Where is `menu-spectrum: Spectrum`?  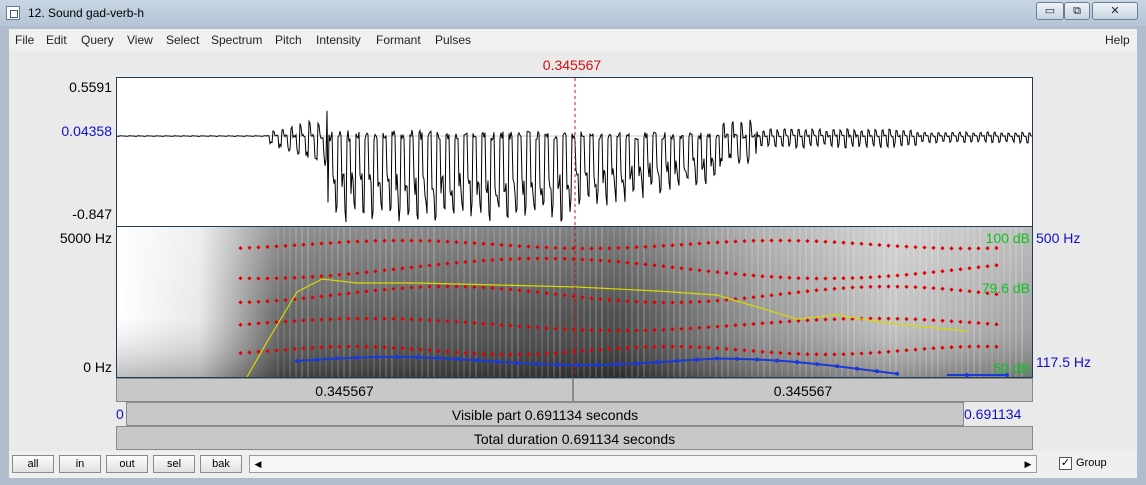
menu-spectrum: Spectrum is located at coordinates (236, 40).